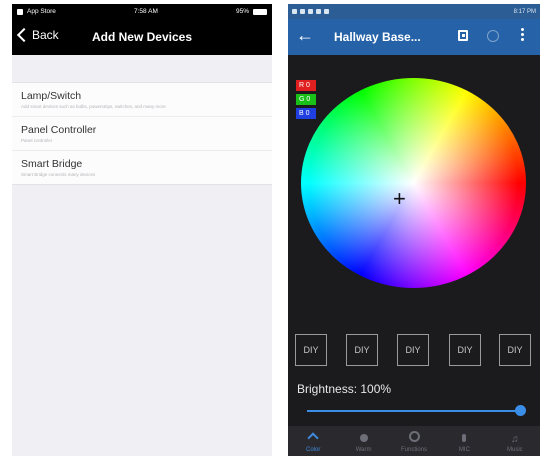 The height and width of the screenshot is (461, 544). I want to click on red-value-badge: R 0, so click(306, 85).